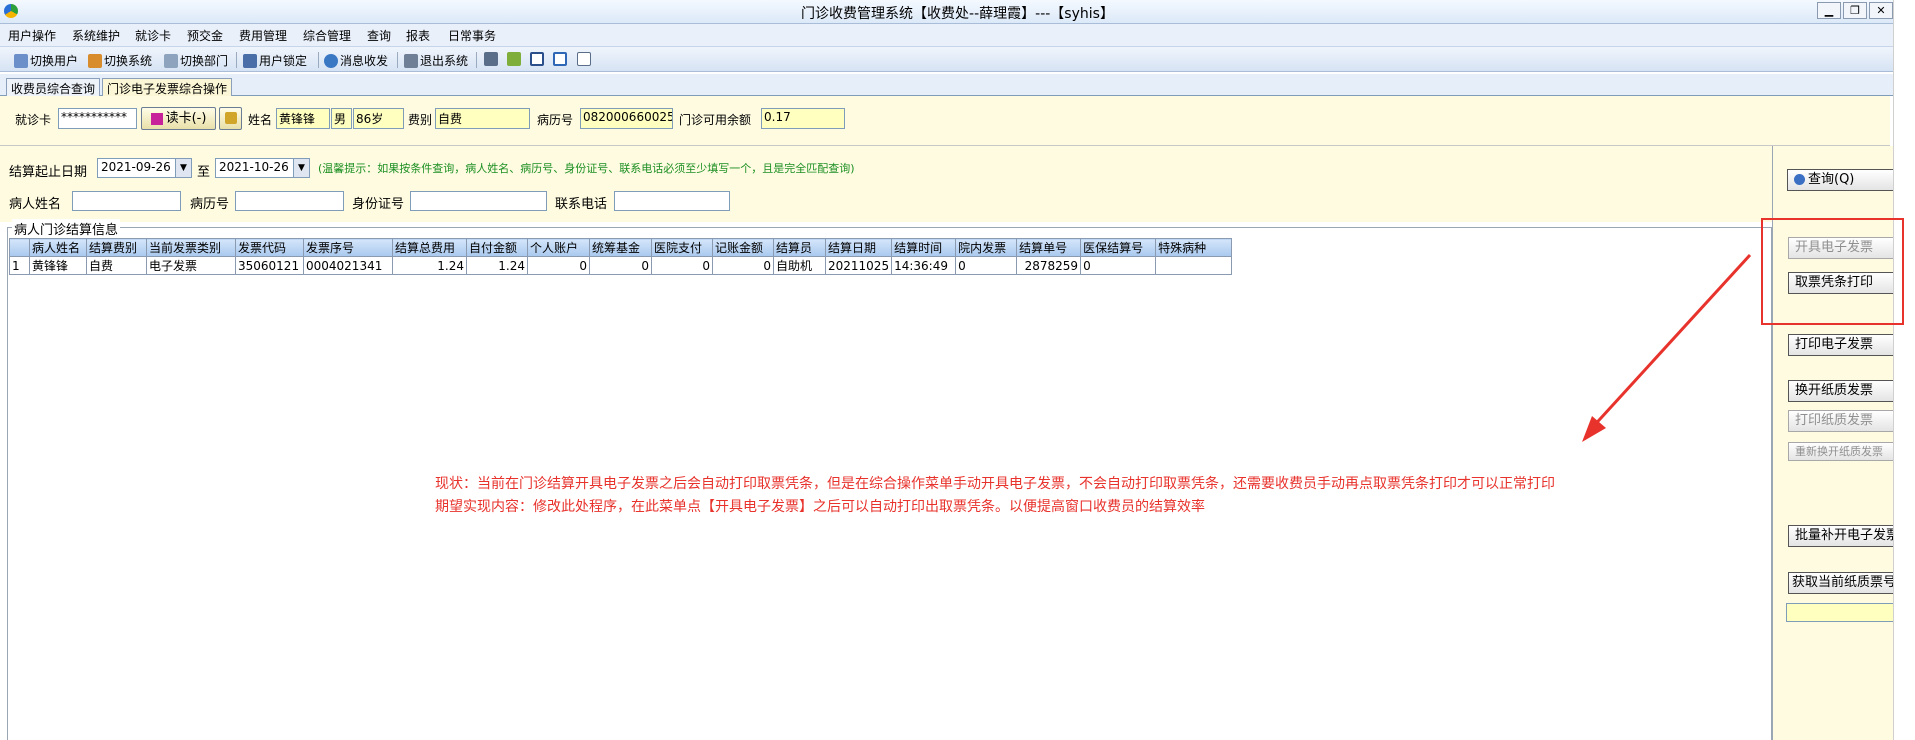 This screenshot has width=1915, height=740. Describe the element at coordinates (1843, 583) in the screenshot. I see `get-paper-invoice-no-button: 获取当前纸质票号` at that location.